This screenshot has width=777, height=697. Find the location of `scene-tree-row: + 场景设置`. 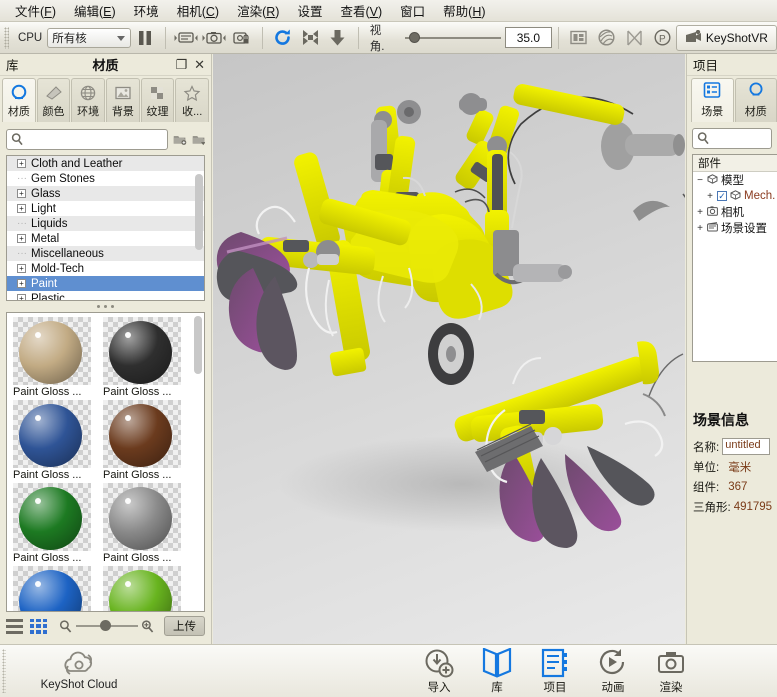

scene-tree-row: + 场景设置 is located at coordinates (735, 228).